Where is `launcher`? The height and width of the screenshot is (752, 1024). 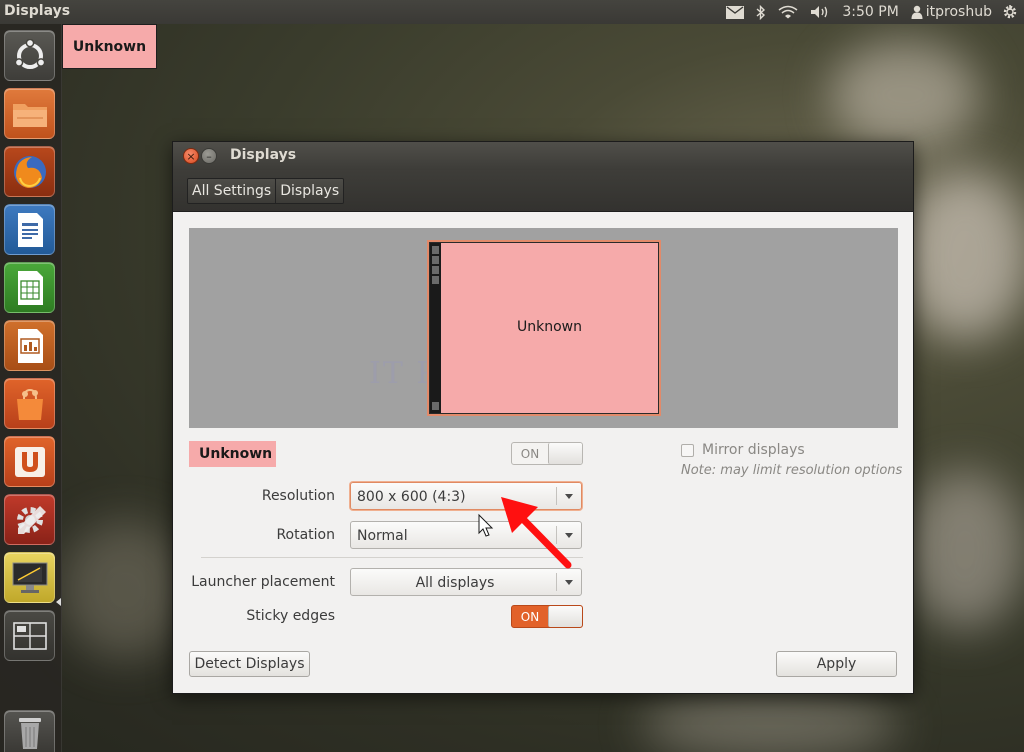 launcher is located at coordinates (31, 388).